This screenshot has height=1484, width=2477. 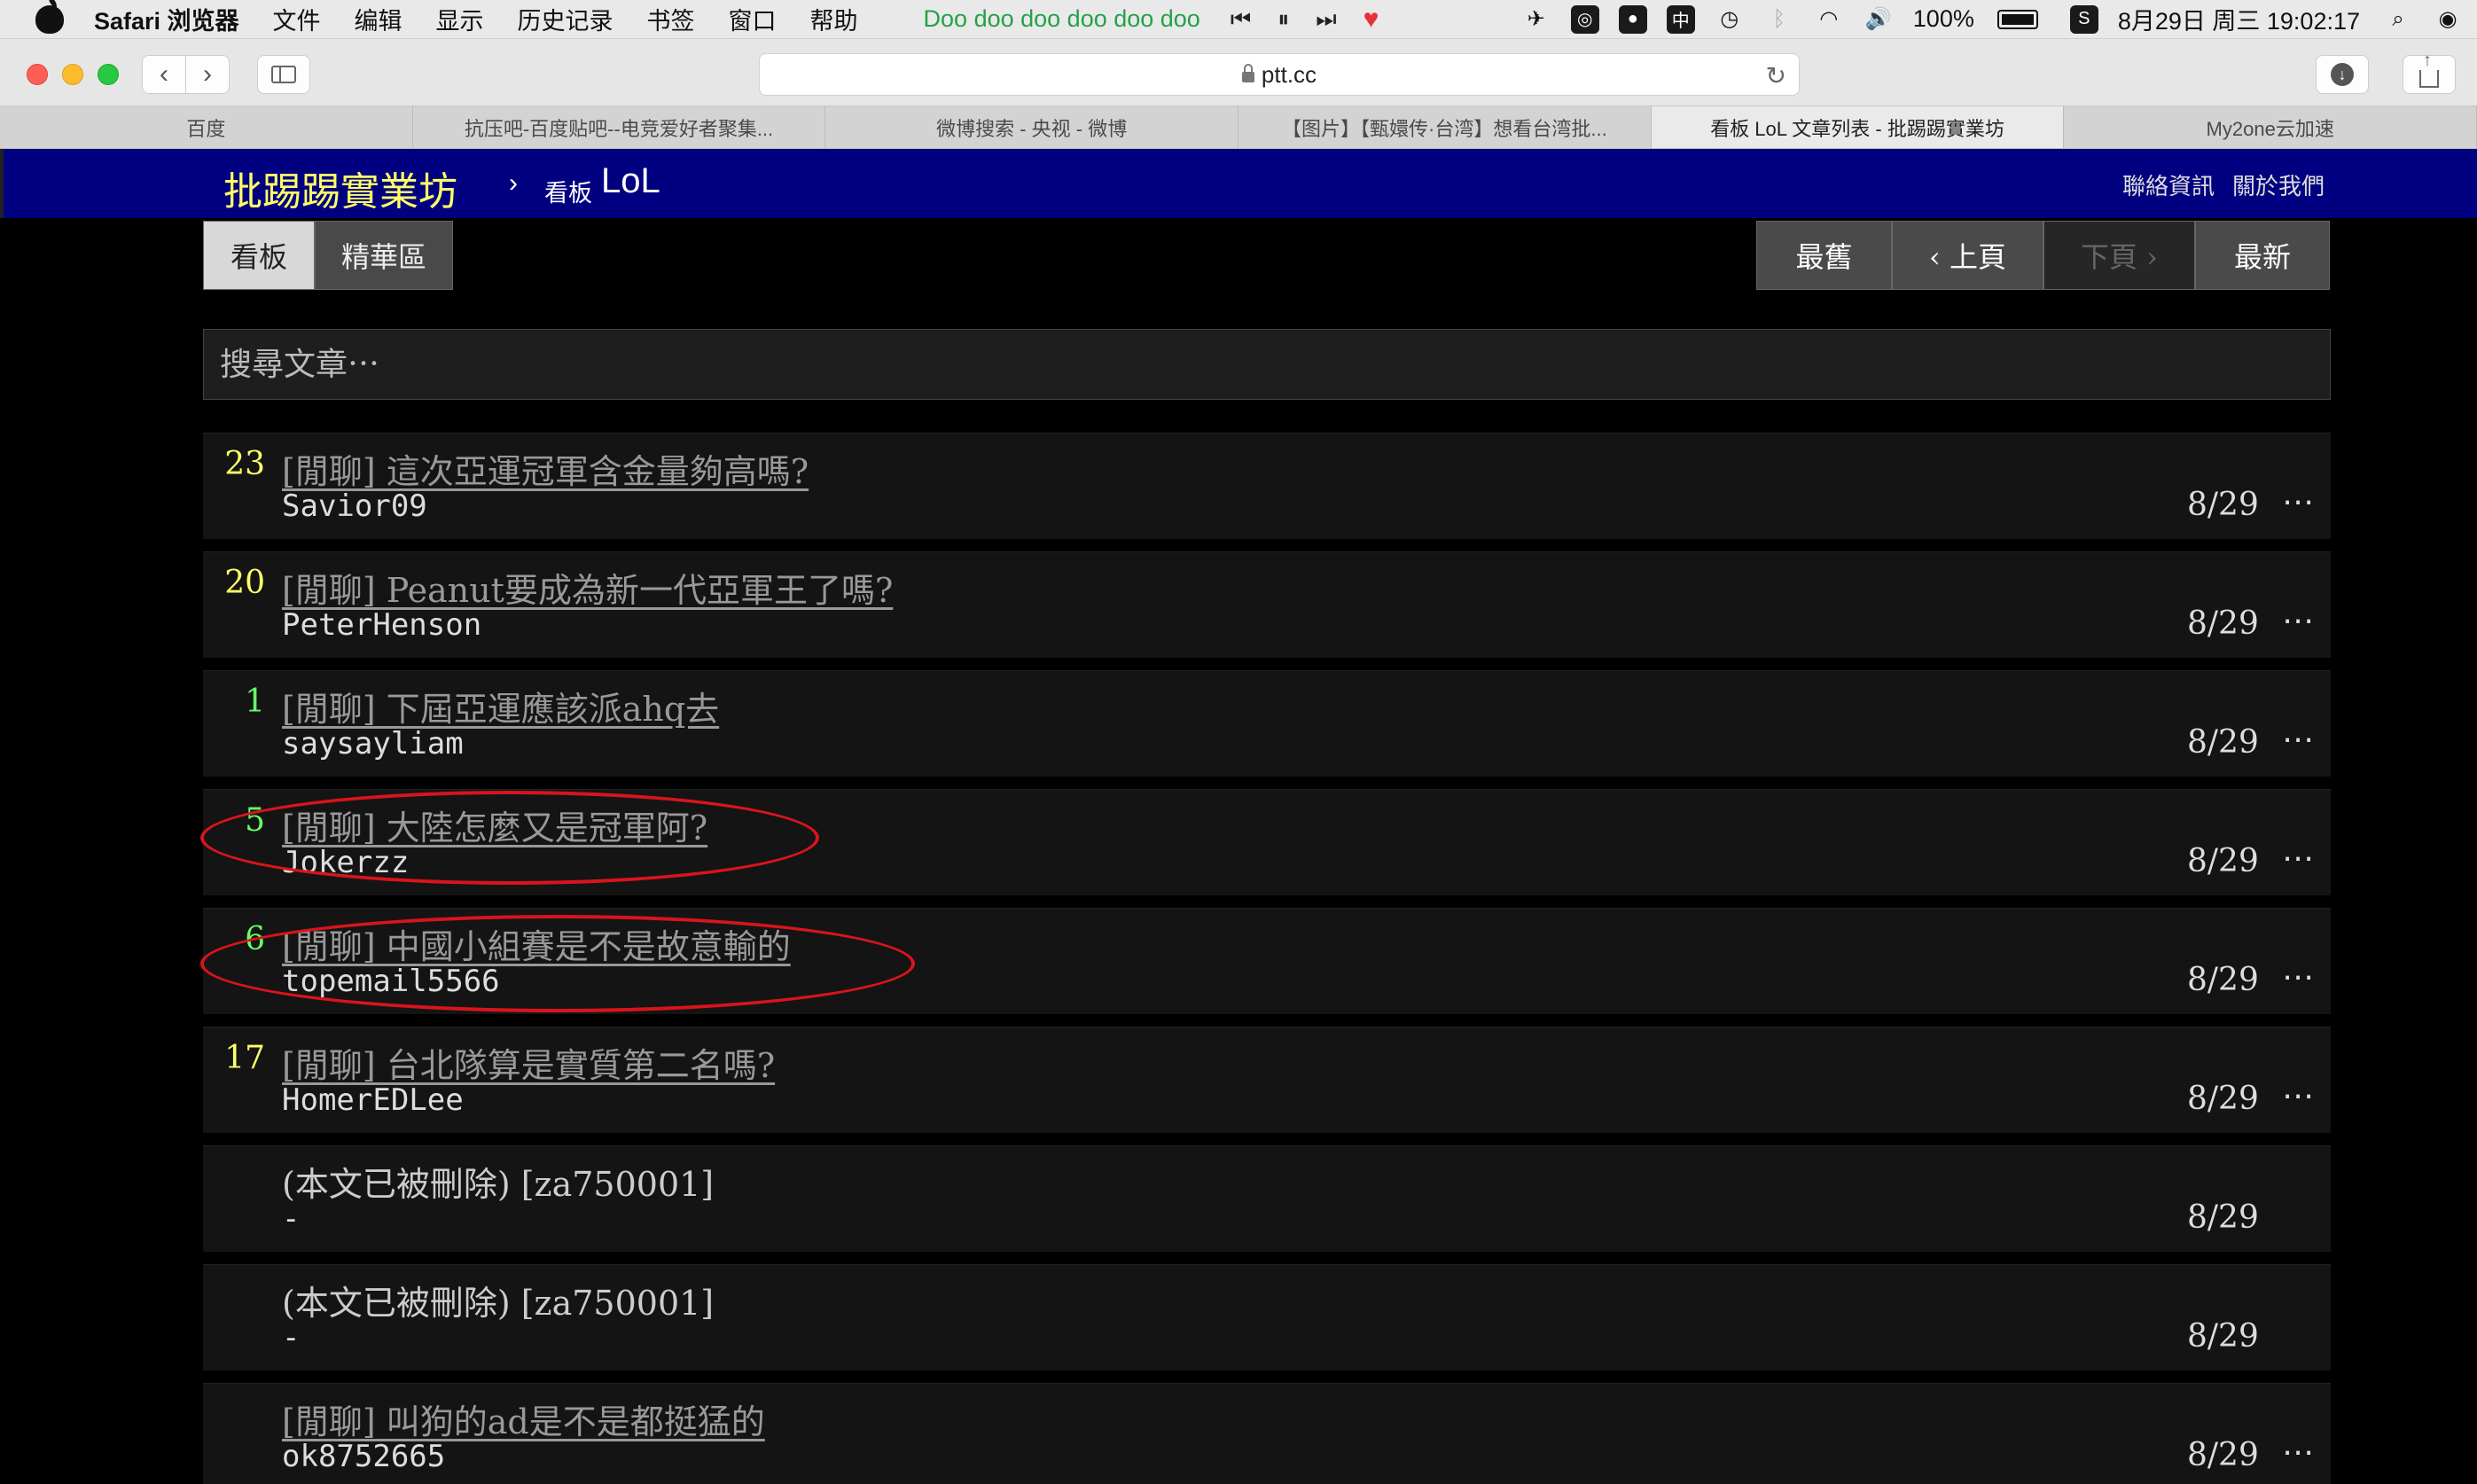 What do you see at coordinates (2448, 19) in the screenshot?
I see `siri-icon: ◉` at bounding box center [2448, 19].